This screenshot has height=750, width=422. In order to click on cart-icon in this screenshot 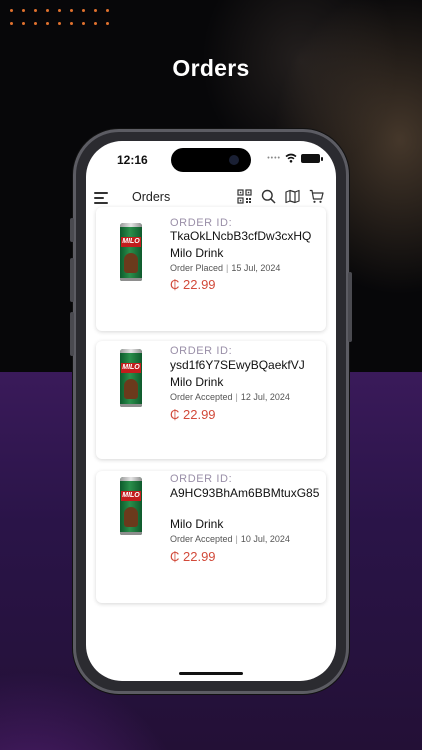, I will do `click(316, 196)`.